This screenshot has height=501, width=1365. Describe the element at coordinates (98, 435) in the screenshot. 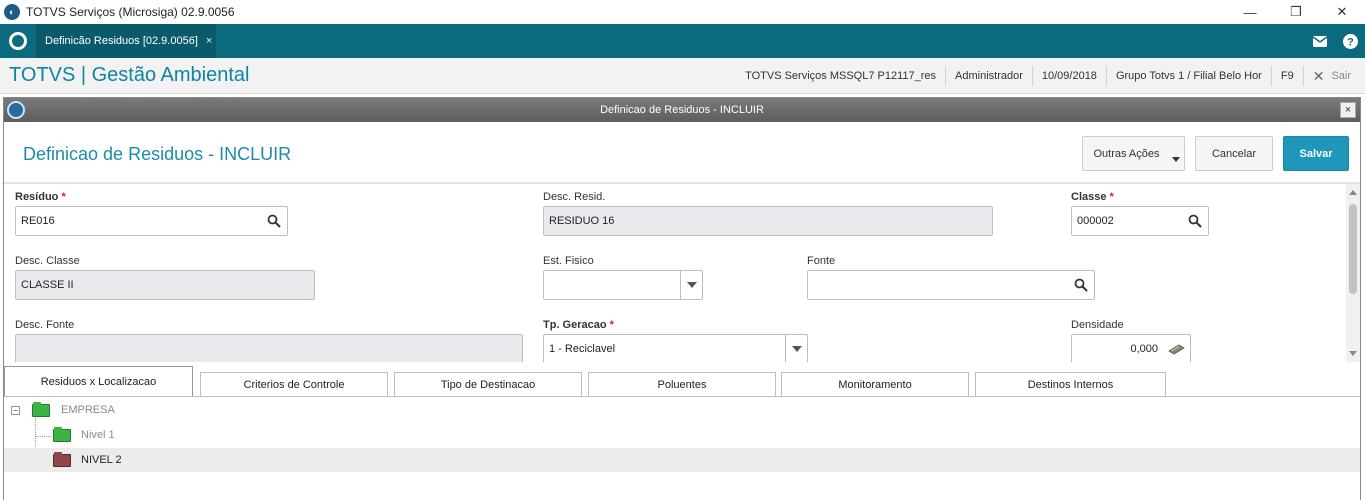

I see `tree-label: Nivel 1` at that location.